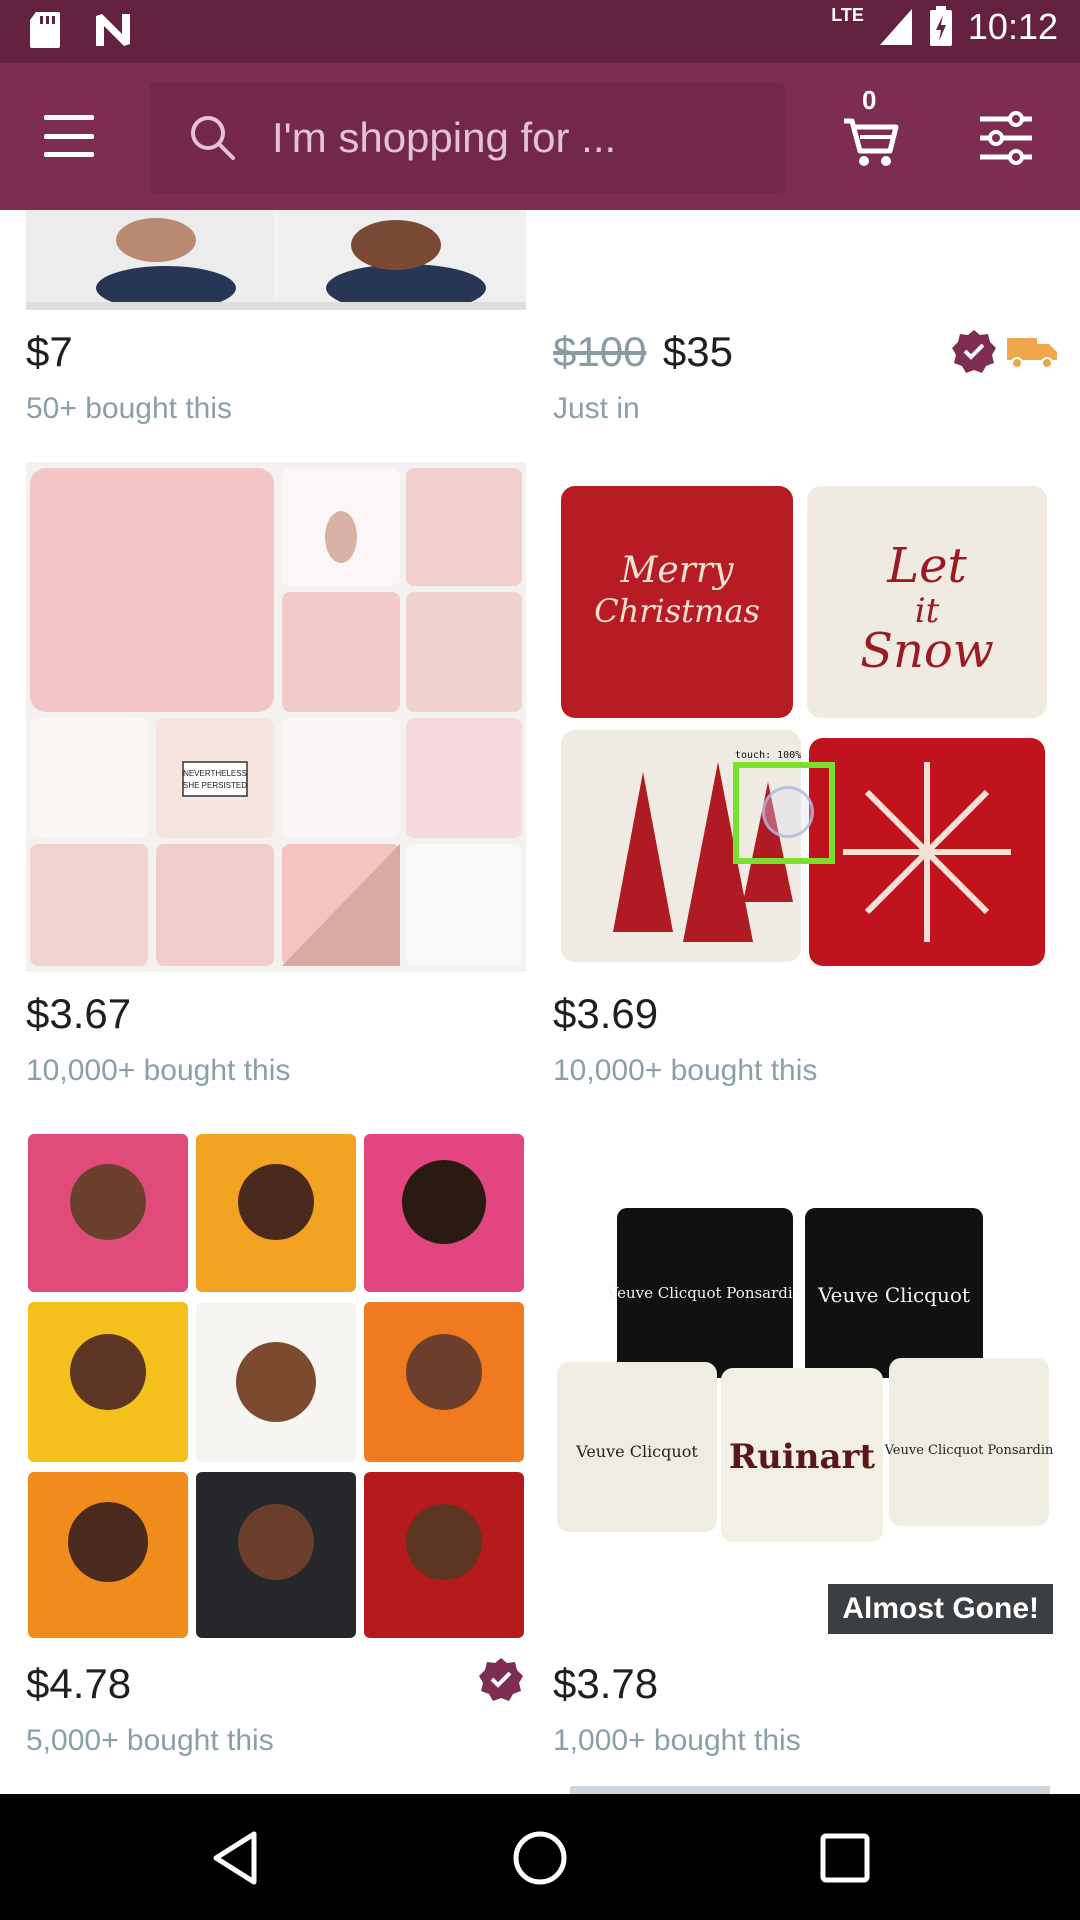 This screenshot has height=1920, width=1080. What do you see at coordinates (926, 566) in the screenshot?
I see `svg-text: Let` at bounding box center [926, 566].